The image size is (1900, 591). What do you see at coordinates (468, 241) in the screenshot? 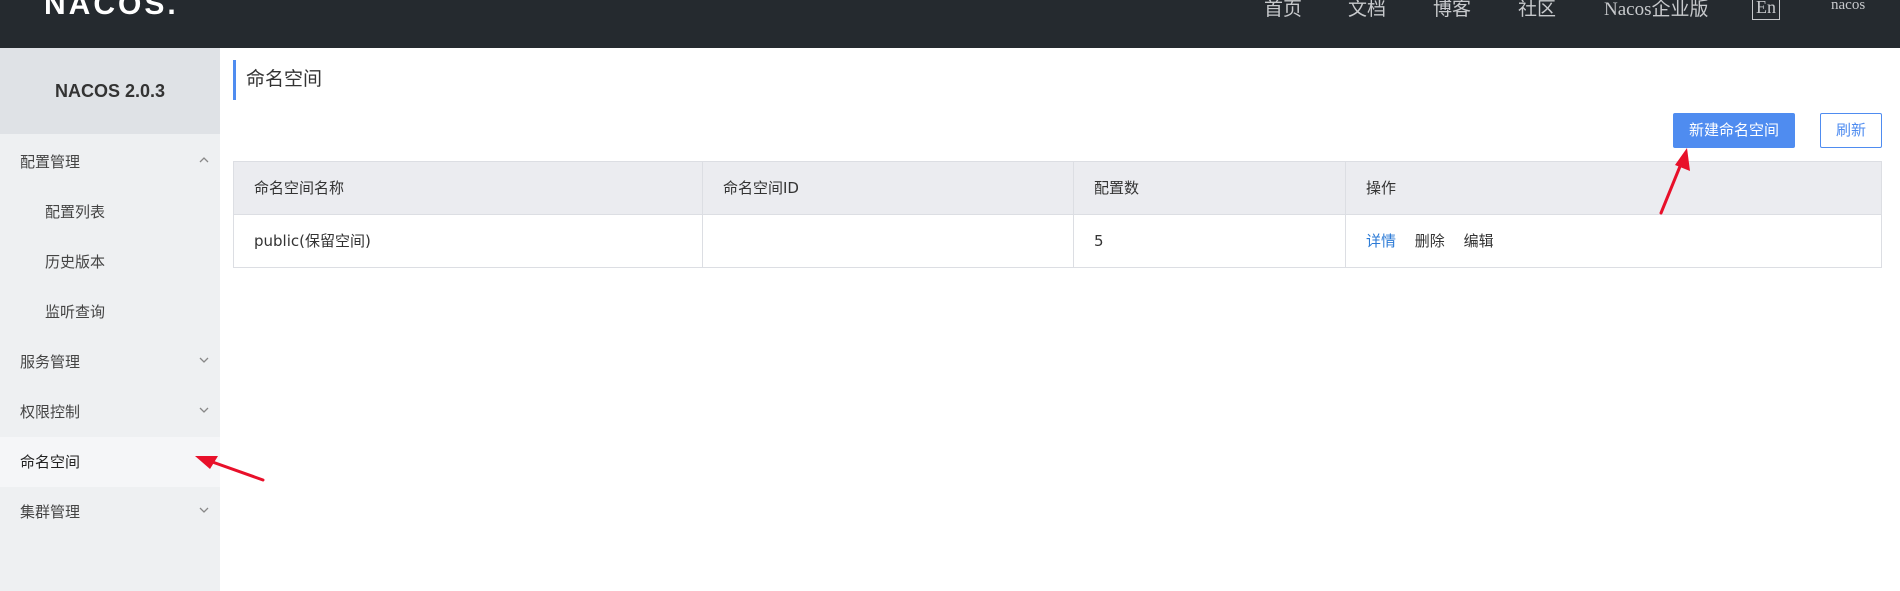
I see `cell-namespace-name: public(保留空间)` at bounding box center [468, 241].